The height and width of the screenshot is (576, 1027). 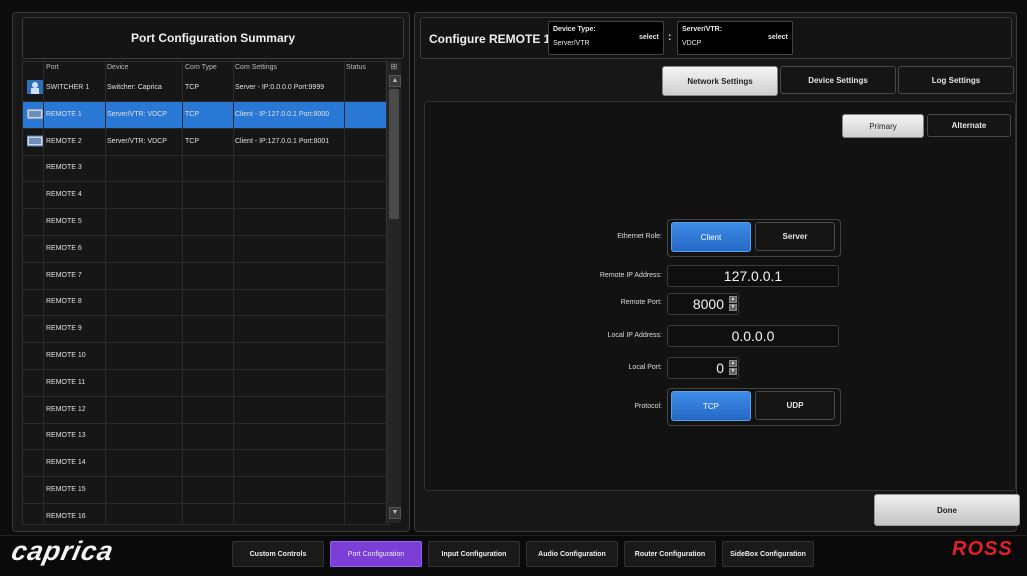 What do you see at coordinates (66, 516) in the screenshot?
I see `port-cell: REMOTE 16` at bounding box center [66, 516].